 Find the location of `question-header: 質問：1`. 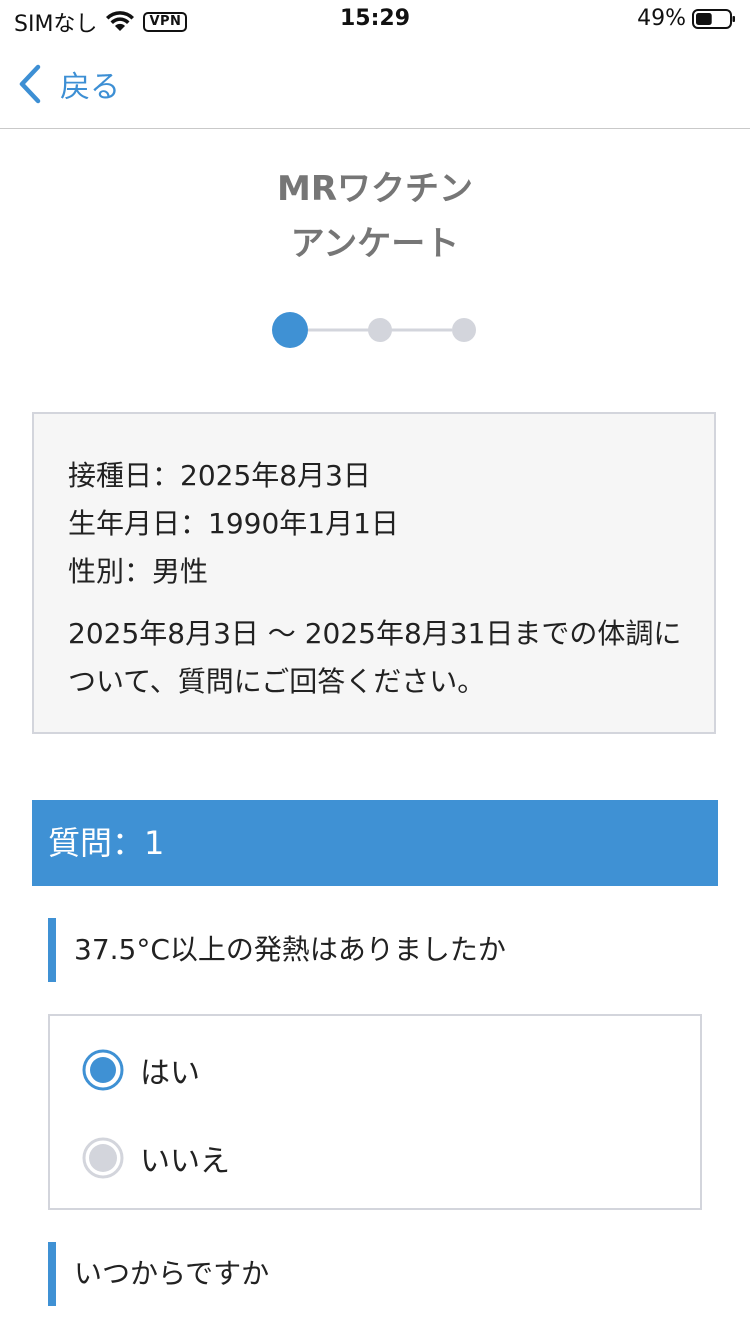

question-header: 質問：1 is located at coordinates (375, 843).